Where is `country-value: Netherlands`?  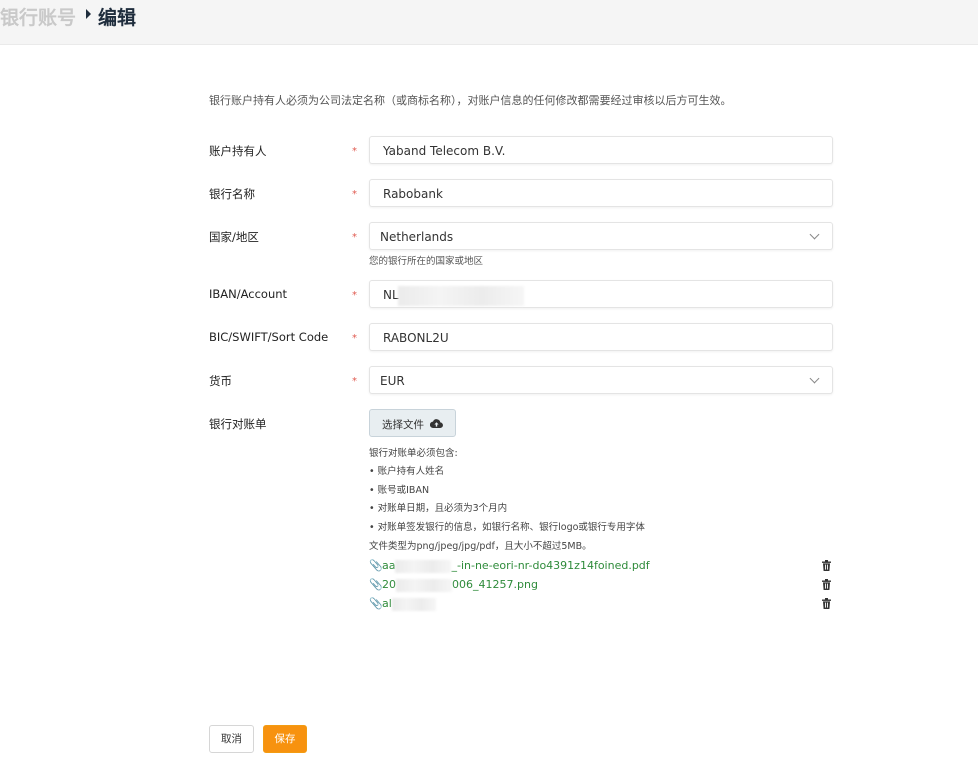 country-value: Netherlands is located at coordinates (417, 237).